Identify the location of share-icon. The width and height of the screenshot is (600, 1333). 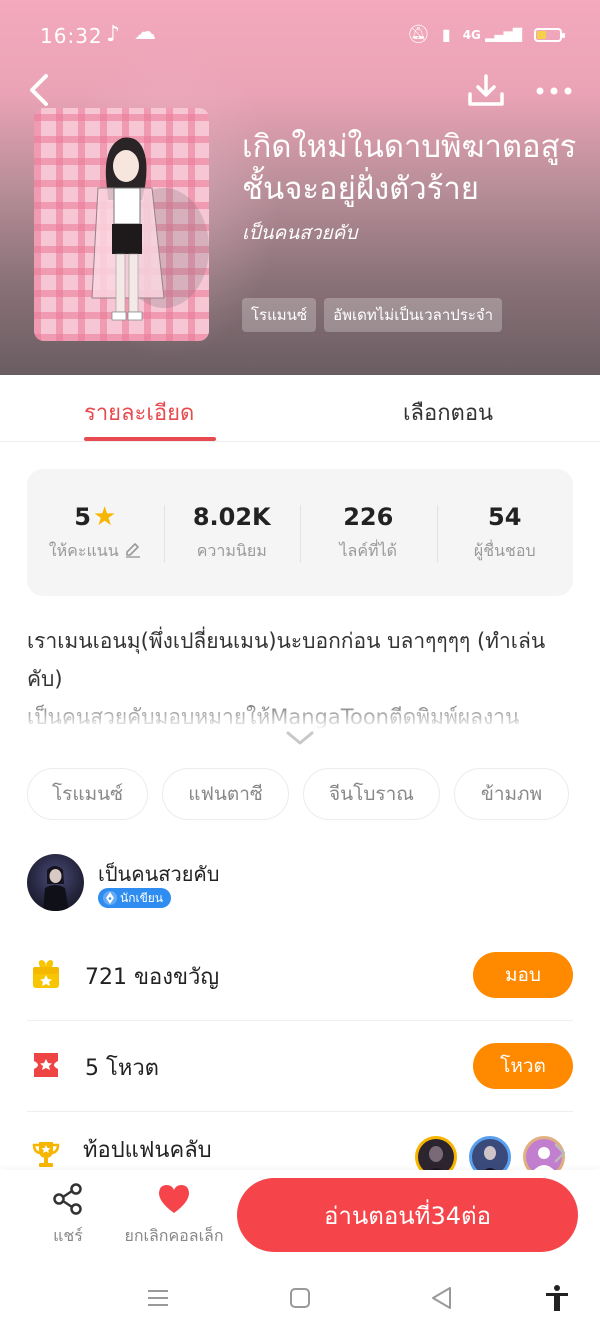
(67, 1199).